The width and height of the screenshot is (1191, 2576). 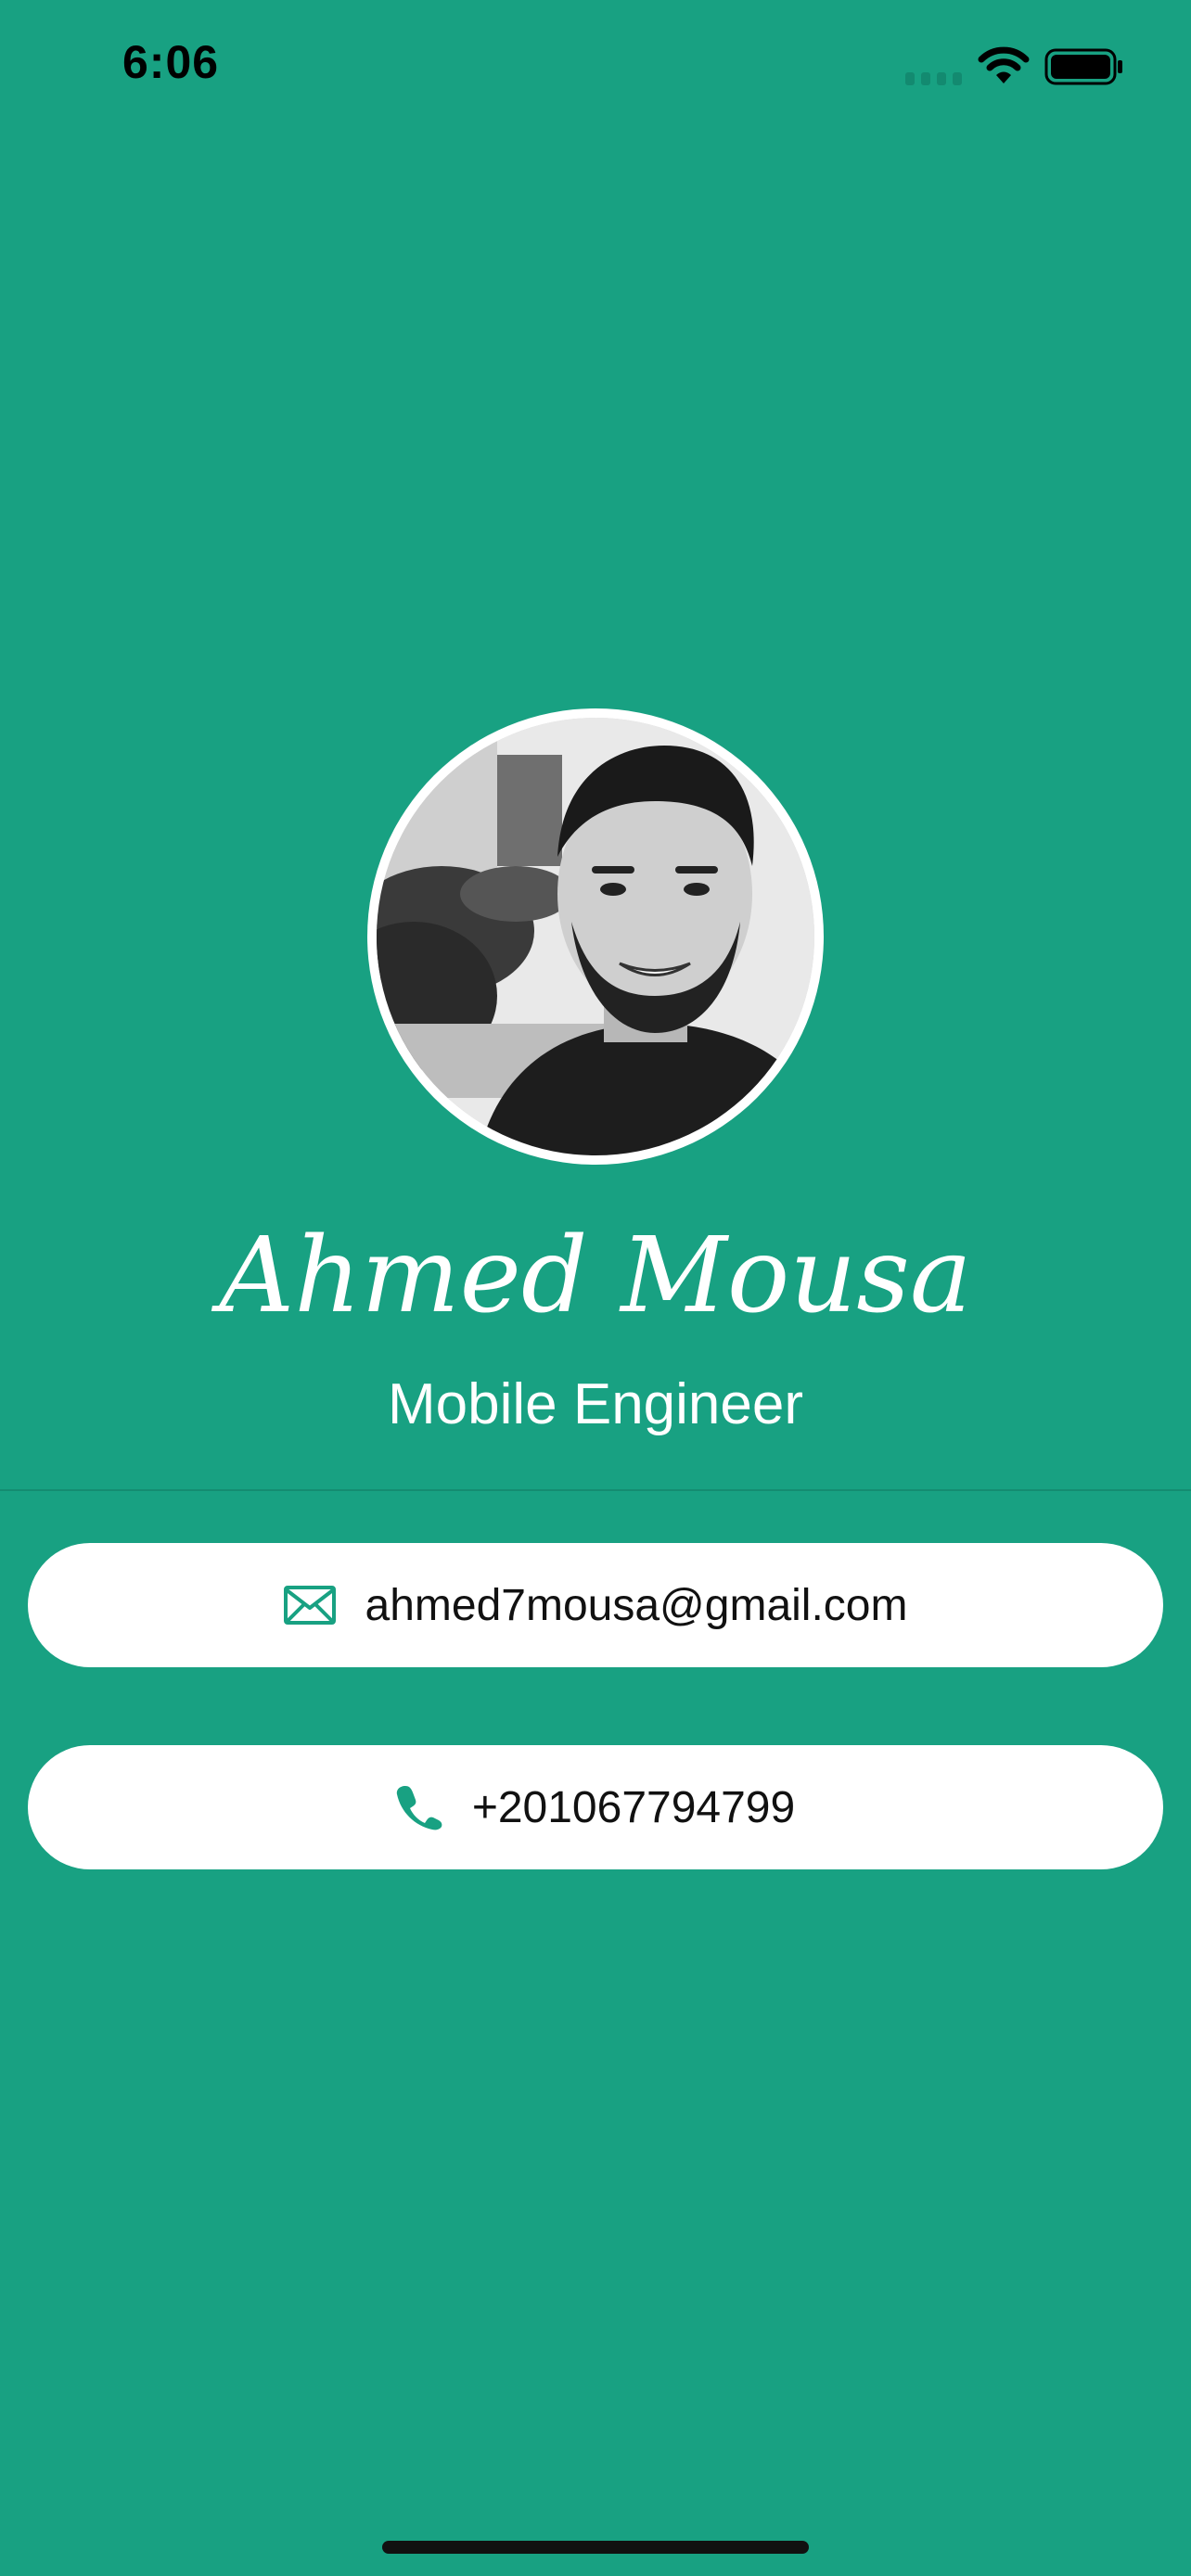 What do you see at coordinates (633, 1807) in the screenshot?
I see `phone-text: +201067794799` at bounding box center [633, 1807].